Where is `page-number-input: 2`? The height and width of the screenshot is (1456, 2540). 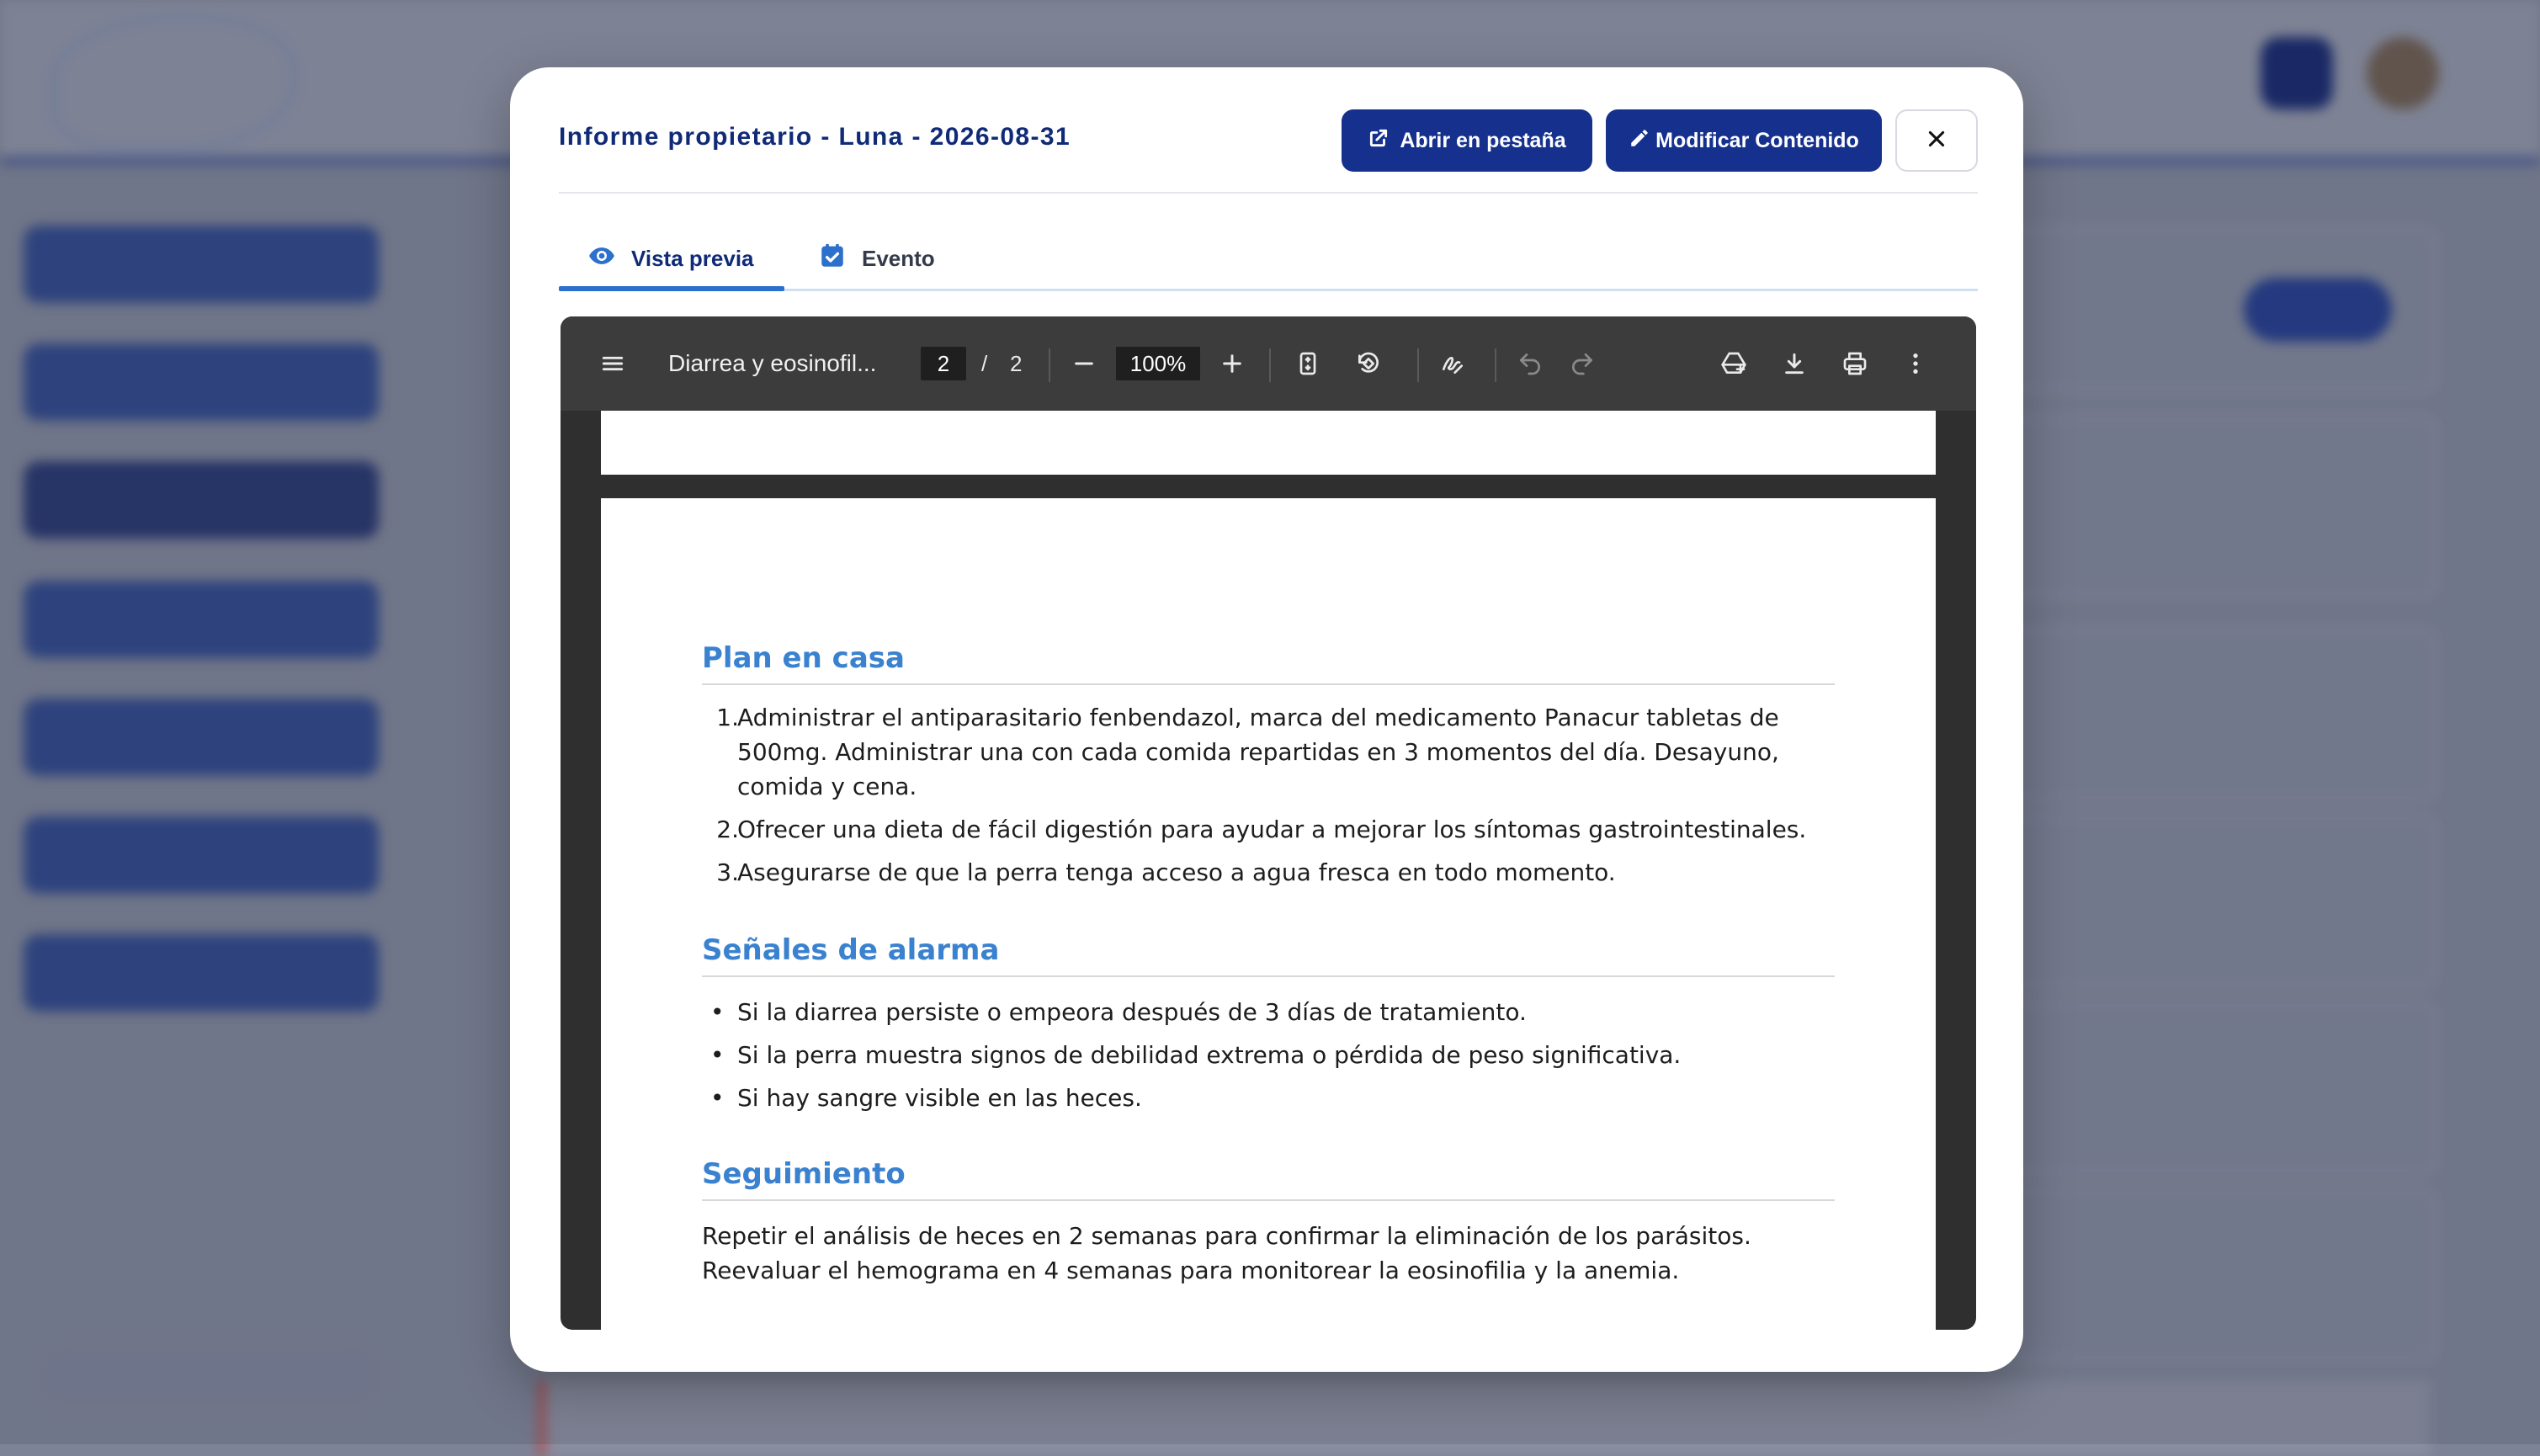
page-number-input: 2 is located at coordinates (943, 363).